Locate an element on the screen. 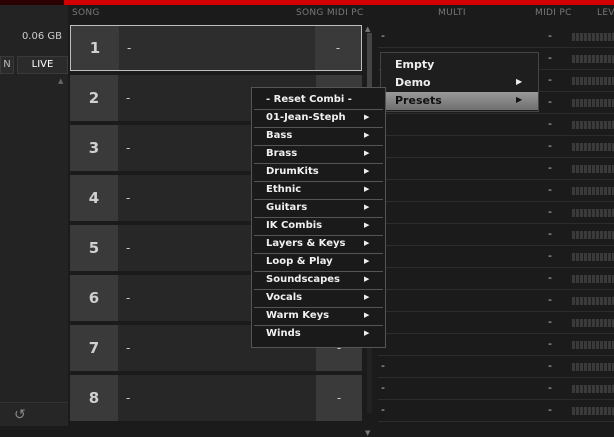 The image size is (614, 437). dropdown-item: Vocals ▶ is located at coordinates (318, 299).